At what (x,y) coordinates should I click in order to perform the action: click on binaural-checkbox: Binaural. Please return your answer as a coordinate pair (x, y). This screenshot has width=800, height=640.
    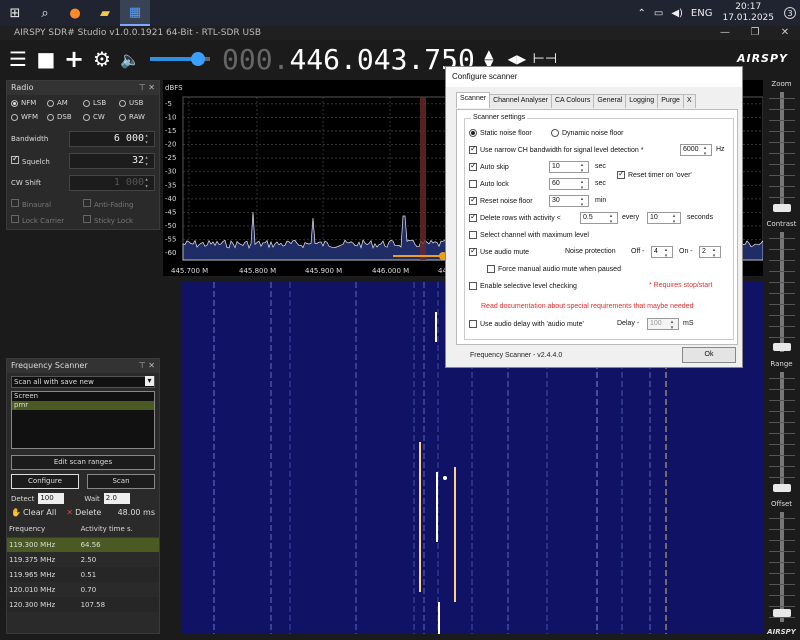
    Looking at the image, I should click on (47, 204).